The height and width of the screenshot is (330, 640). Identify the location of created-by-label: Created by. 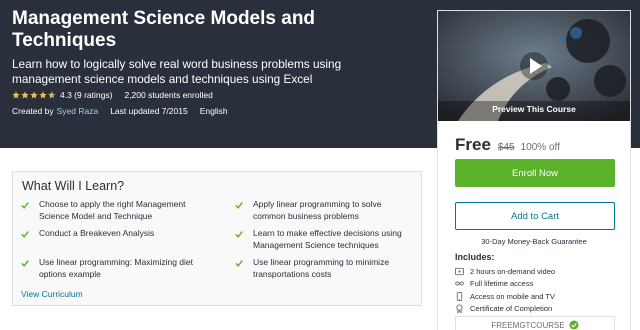
(33, 111).